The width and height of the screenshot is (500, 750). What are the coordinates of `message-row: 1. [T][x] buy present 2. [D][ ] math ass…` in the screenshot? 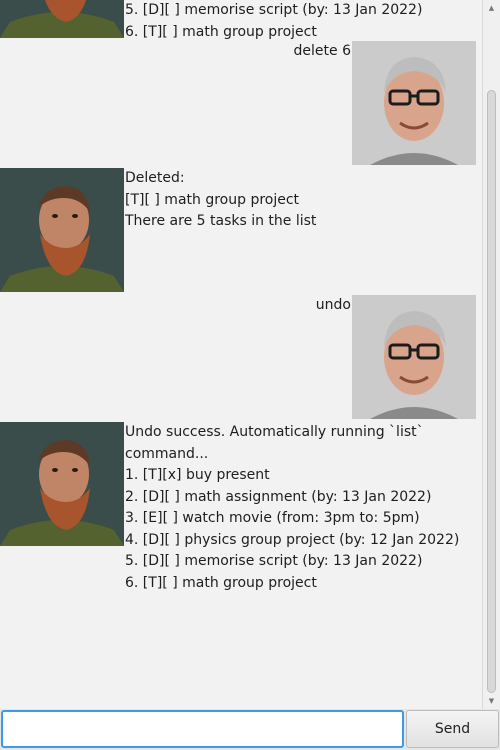 It's located at (241, 20).